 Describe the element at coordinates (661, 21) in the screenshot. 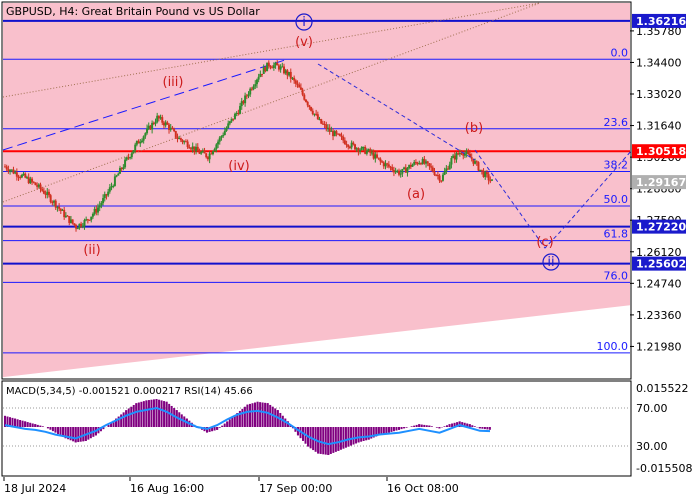

I see `price-label: 1.36216` at that location.